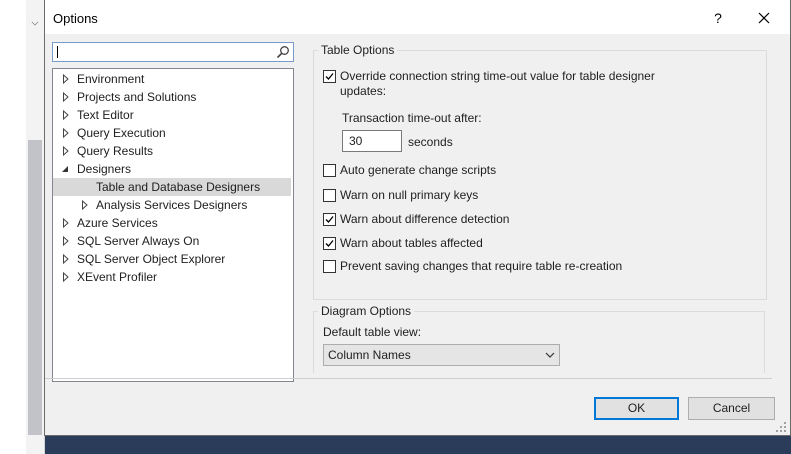 The image size is (791, 454). What do you see at coordinates (105, 115) in the screenshot?
I see `tree-item-label: Text Editor` at bounding box center [105, 115].